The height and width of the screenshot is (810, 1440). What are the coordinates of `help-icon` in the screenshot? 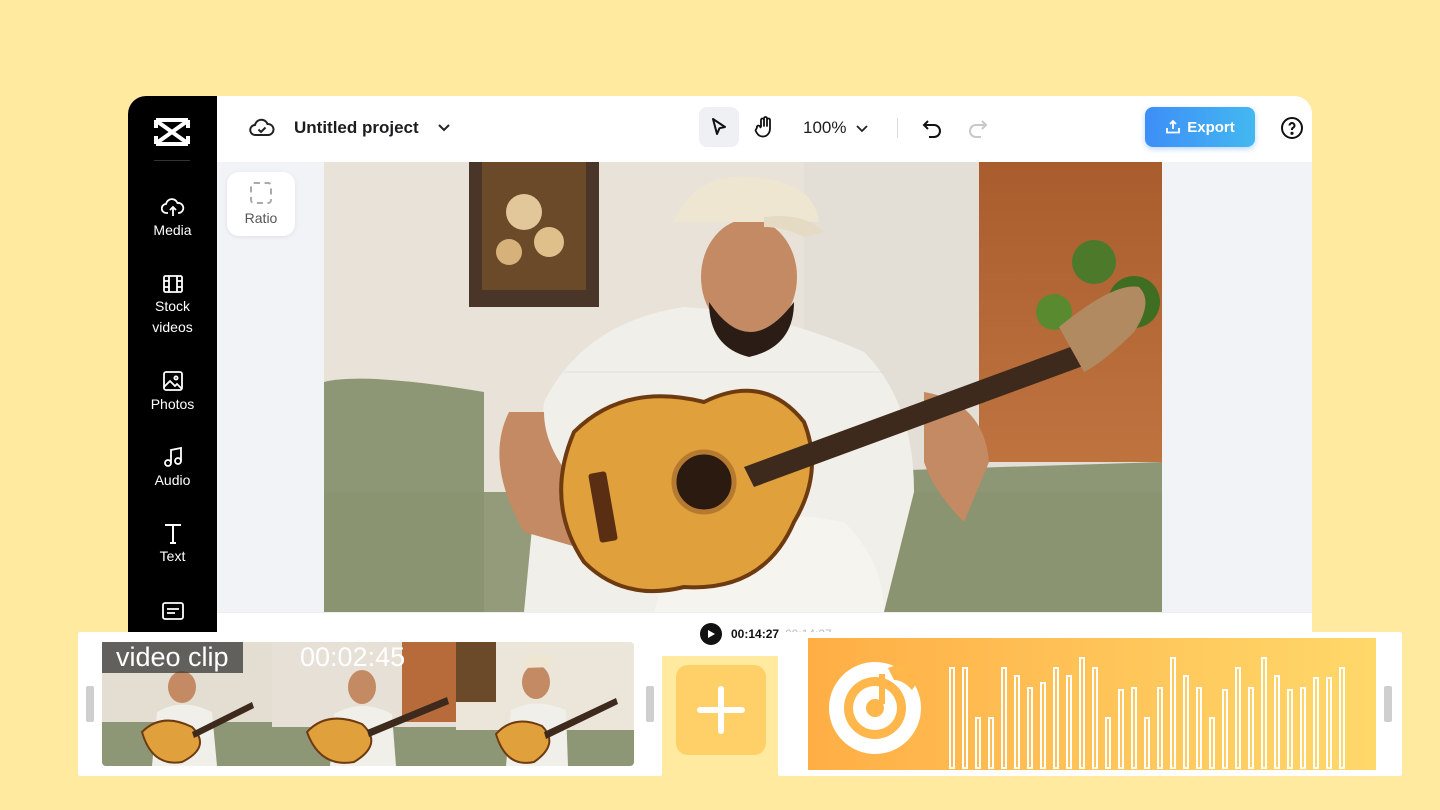 It's located at (1292, 128).